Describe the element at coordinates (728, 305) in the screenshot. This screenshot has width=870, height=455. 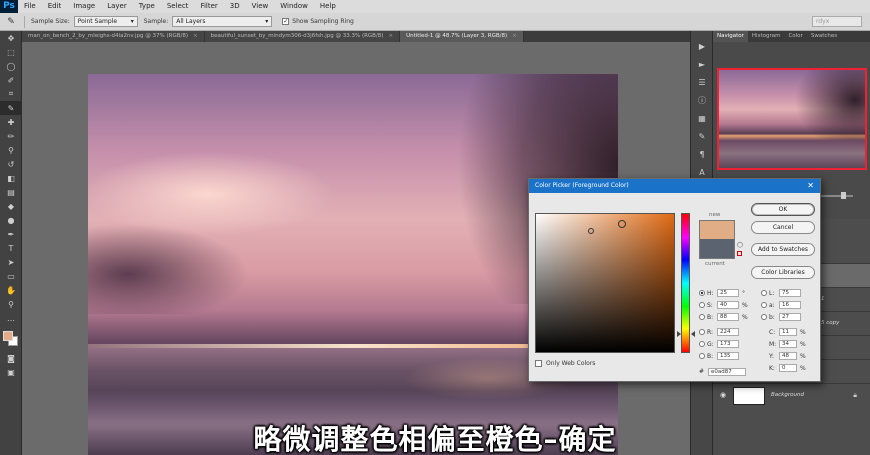
I see `saturation-input: 40` at that location.